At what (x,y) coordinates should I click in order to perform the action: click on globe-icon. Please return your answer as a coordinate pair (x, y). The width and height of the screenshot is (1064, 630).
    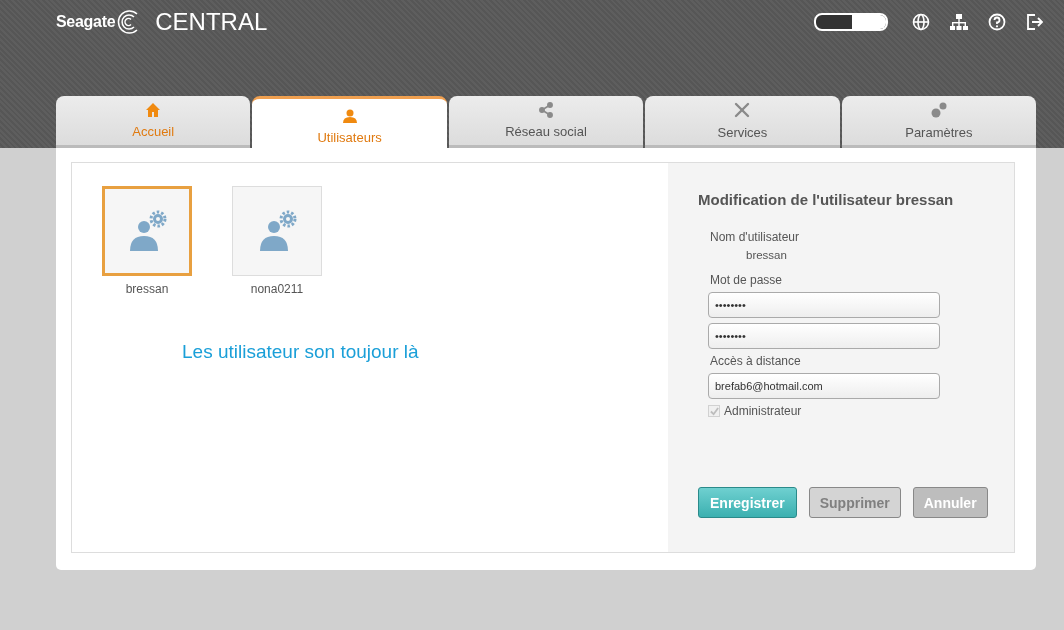
    Looking at the image, I should click on (921, 22).